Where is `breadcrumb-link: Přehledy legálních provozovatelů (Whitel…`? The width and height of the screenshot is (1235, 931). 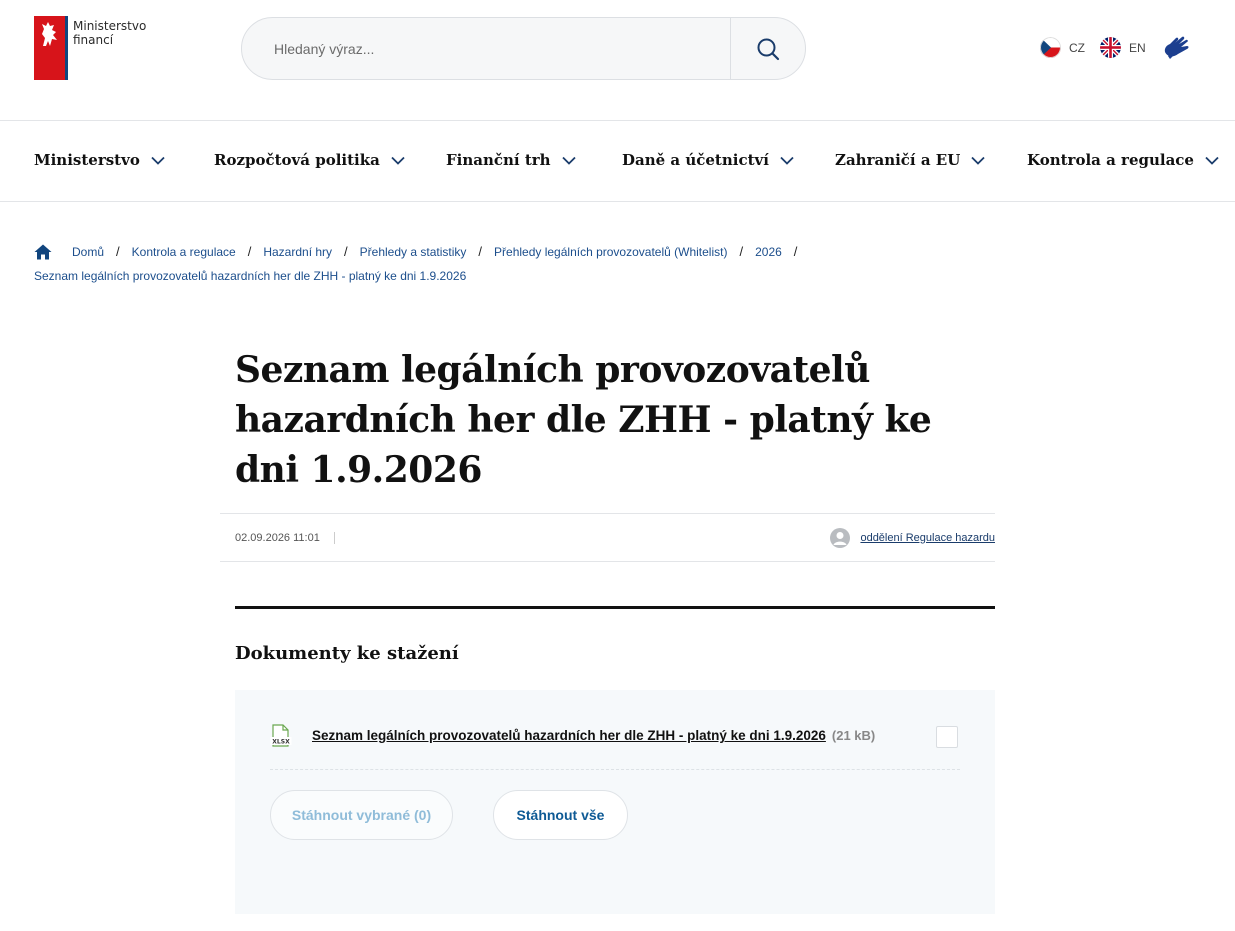 breadcrumb-link: Přehledy legálních provozovatelů (Whitel… is located at coordinates (610, 252).